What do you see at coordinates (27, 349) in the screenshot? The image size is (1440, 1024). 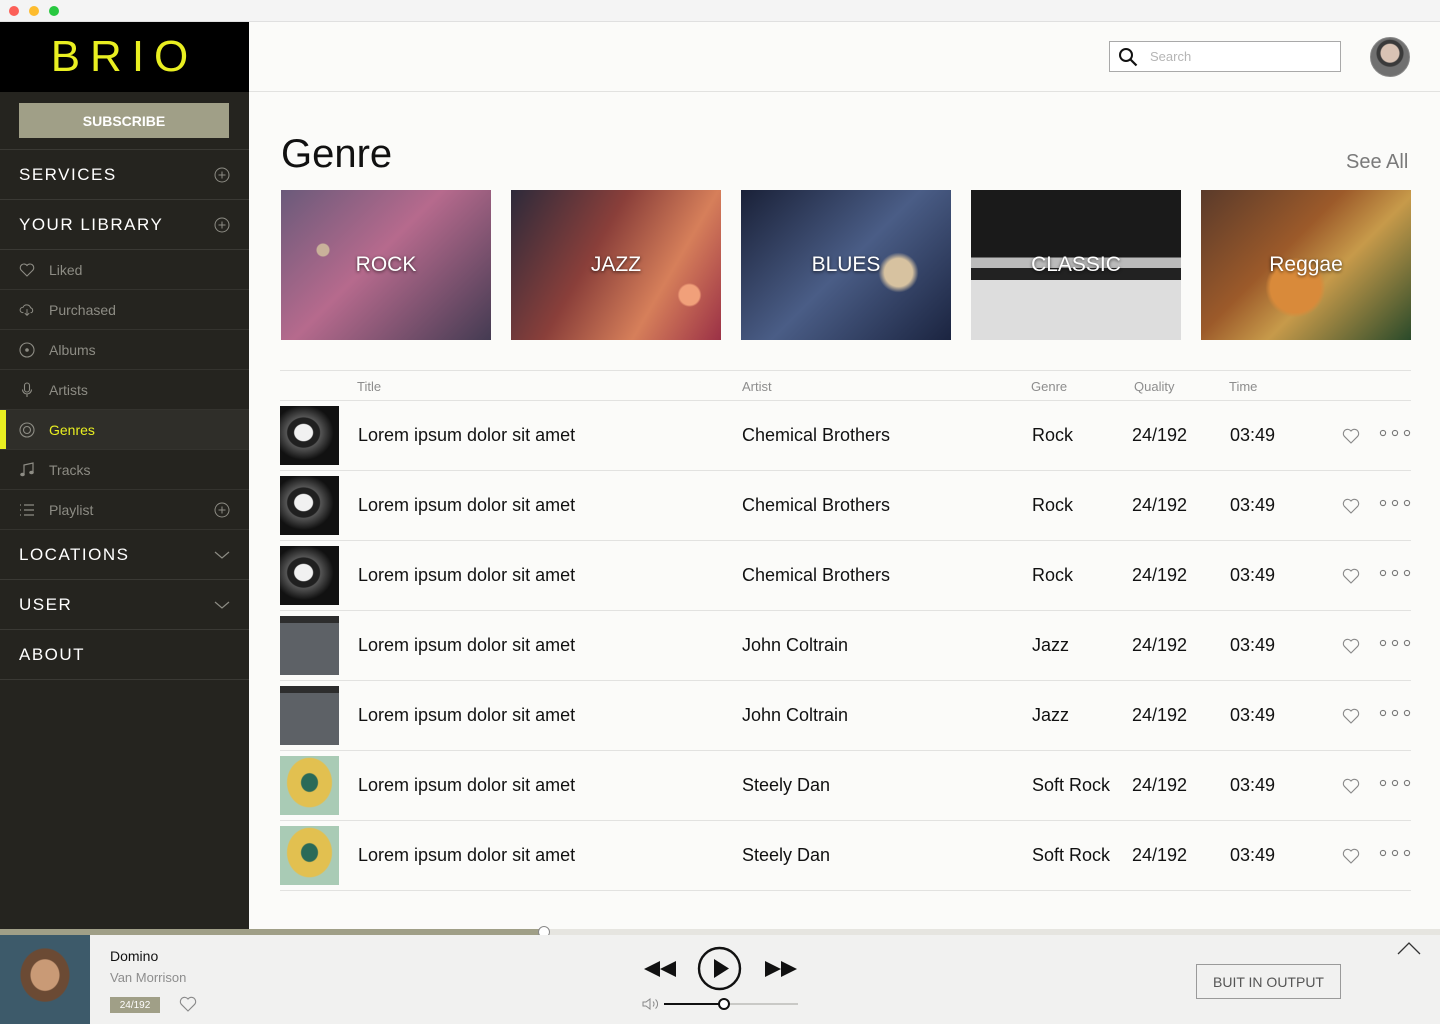 I see `disc-icon` at bounding box center [27, 349].